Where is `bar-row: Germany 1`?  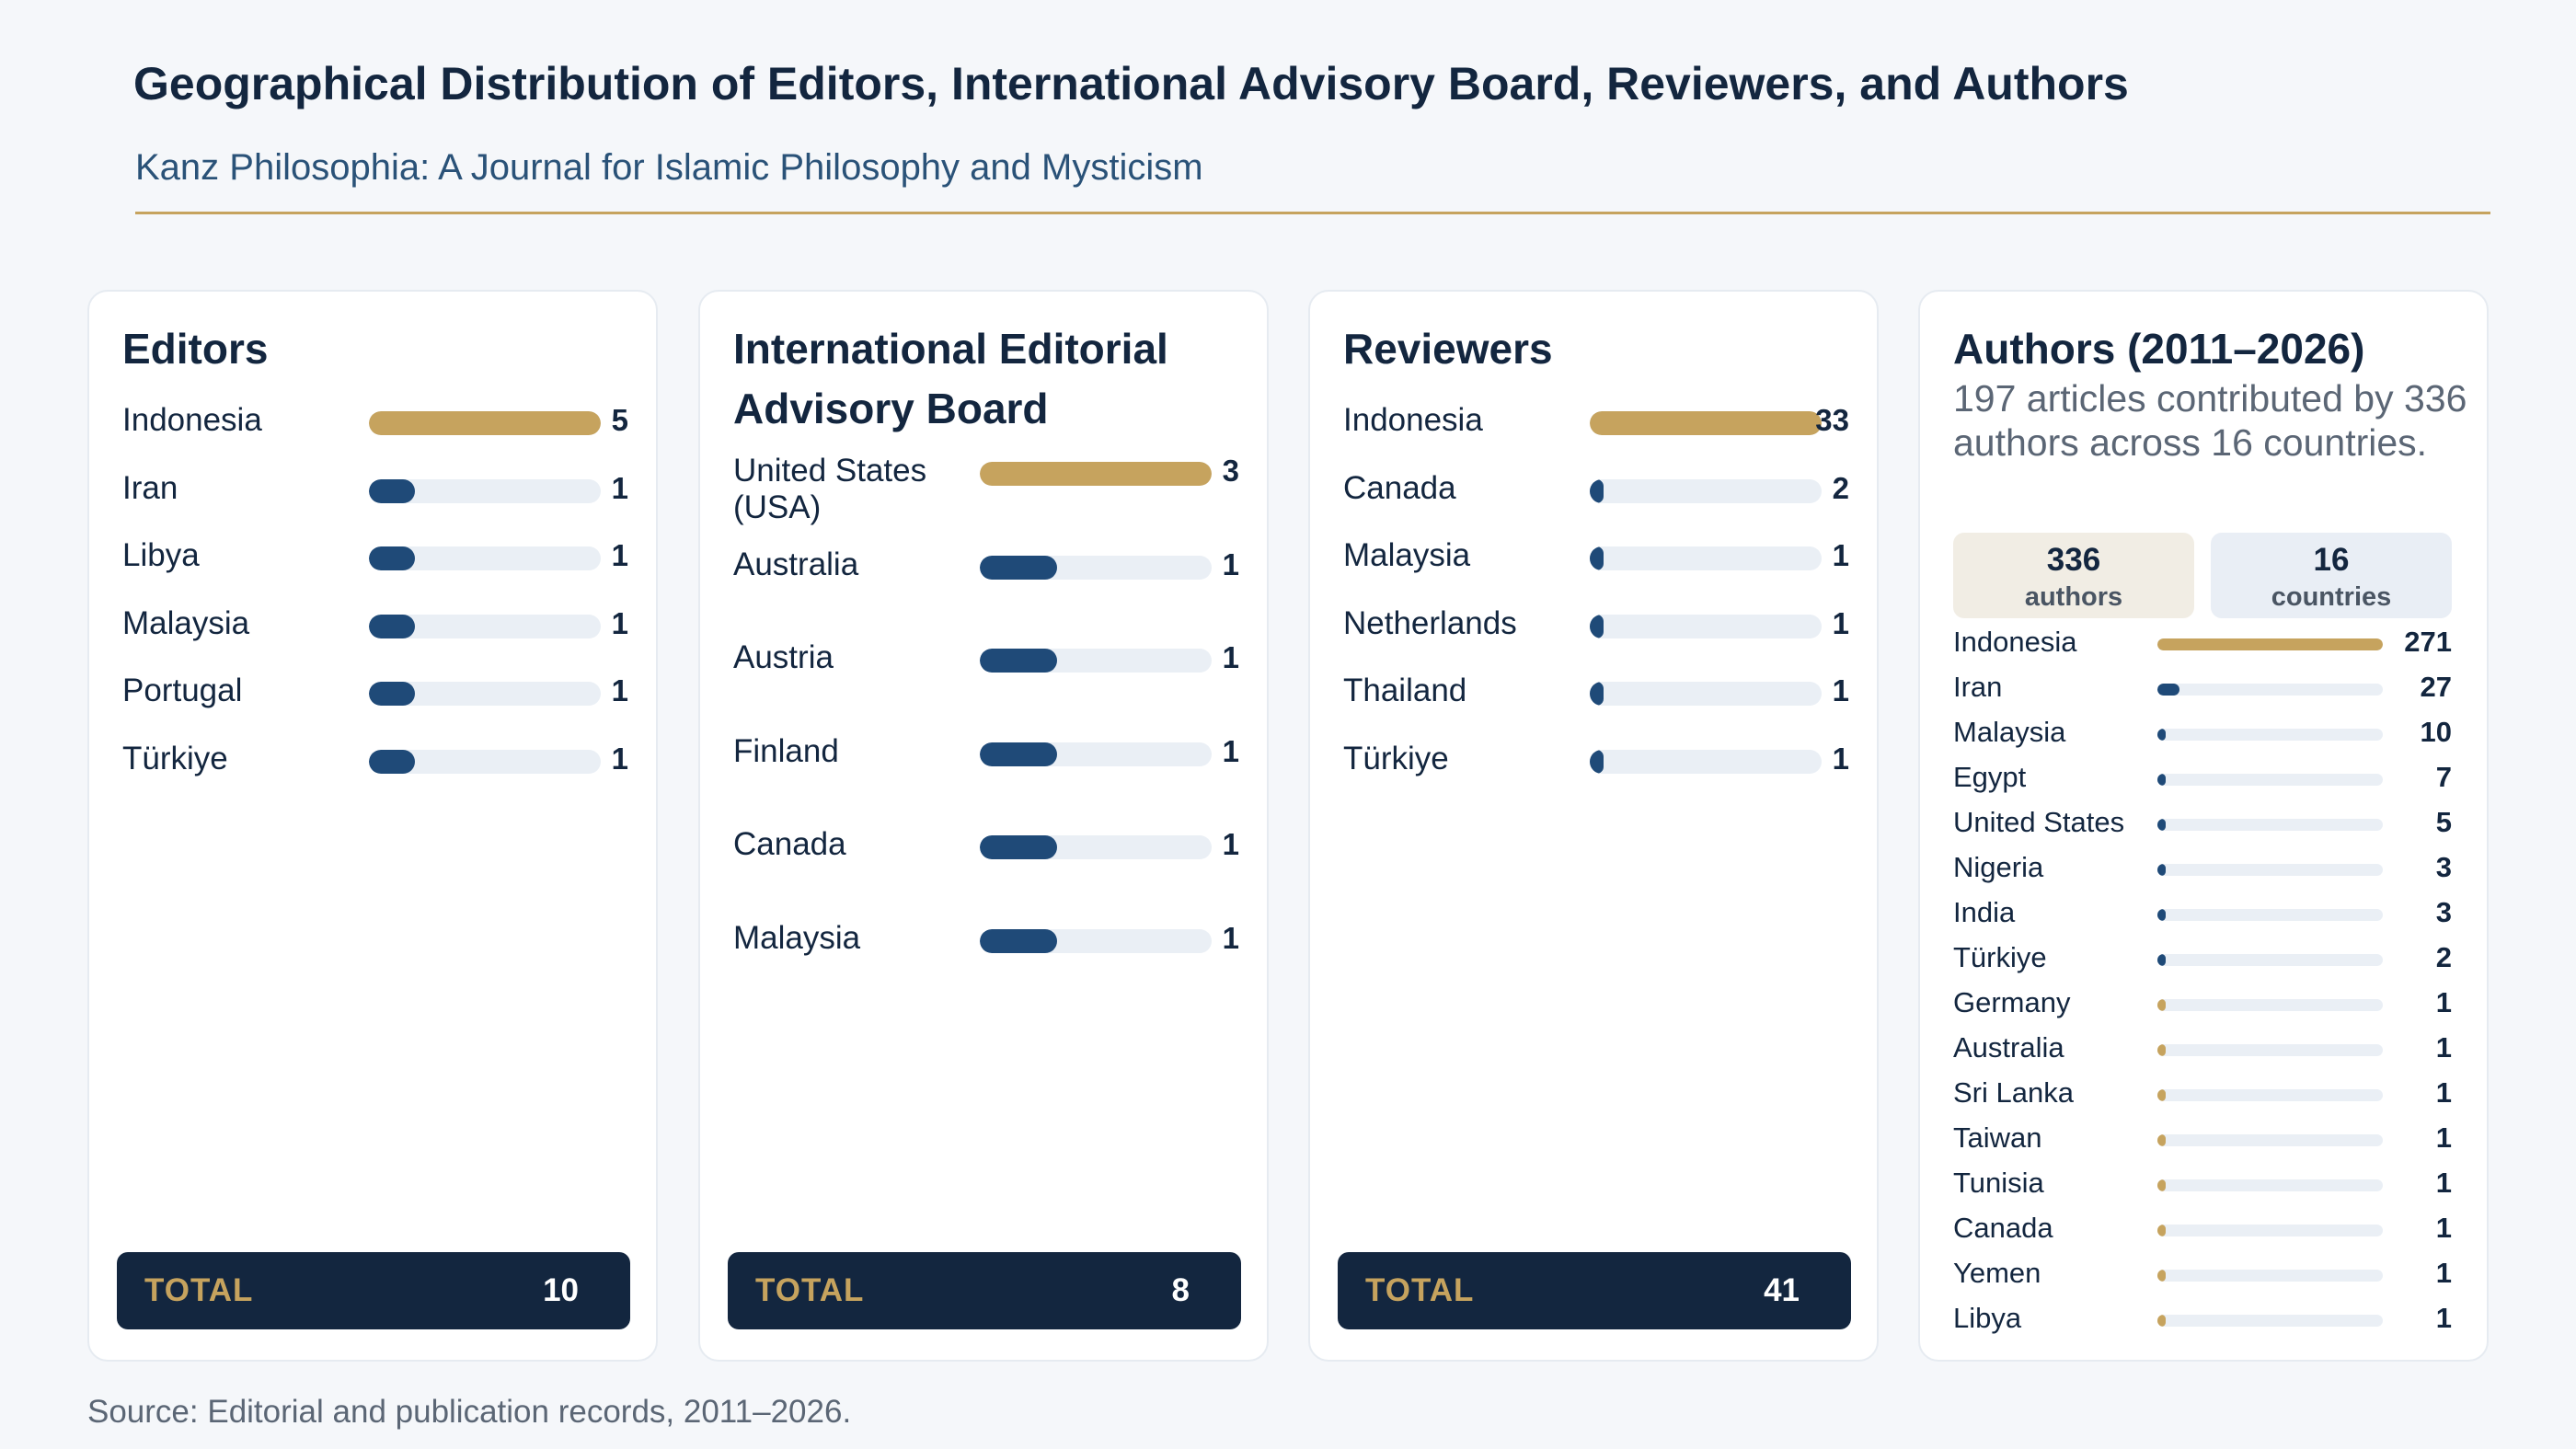 bar-row: Germany 1 is located at coordinates (2210, 1004).